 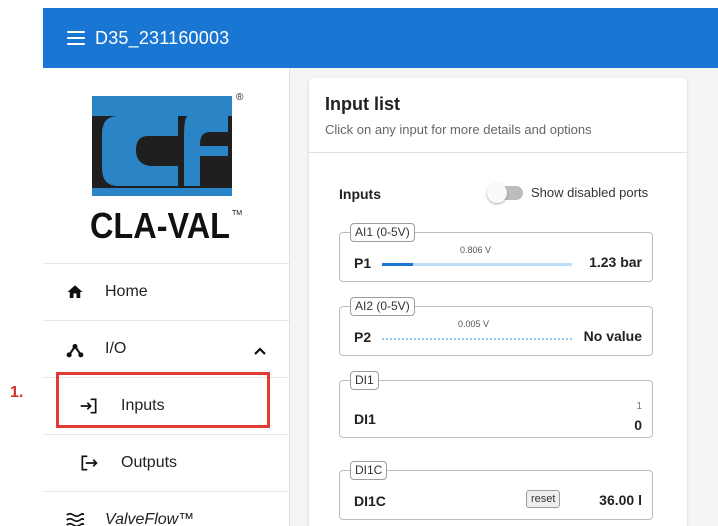 What do you see at coordinates (496, 252) in the screenshot?
I see `input-port-ai1: AI1 (0-5V) P1 0.806 V 1.23 bar` at bounding box center [496, 252].